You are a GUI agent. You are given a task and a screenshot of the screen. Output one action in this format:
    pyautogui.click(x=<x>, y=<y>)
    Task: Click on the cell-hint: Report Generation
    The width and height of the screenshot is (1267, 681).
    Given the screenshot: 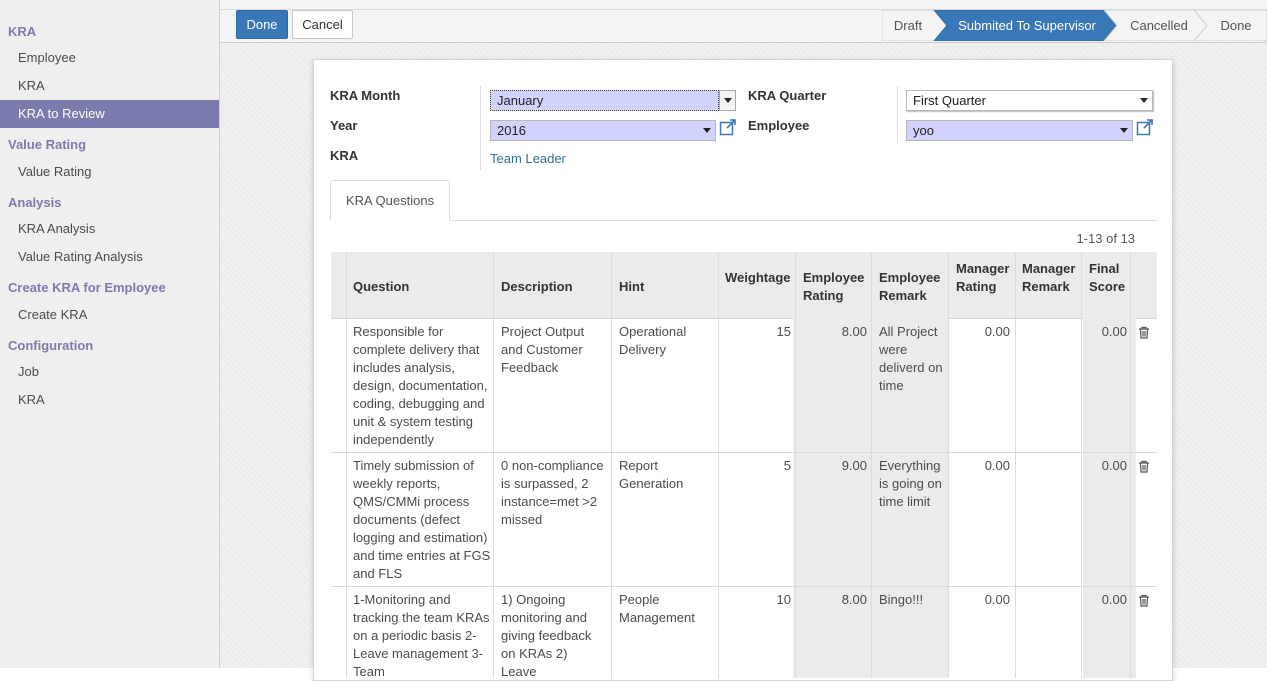 What is the action you would take?
    pyautogui.click(x=651, y=474)
    